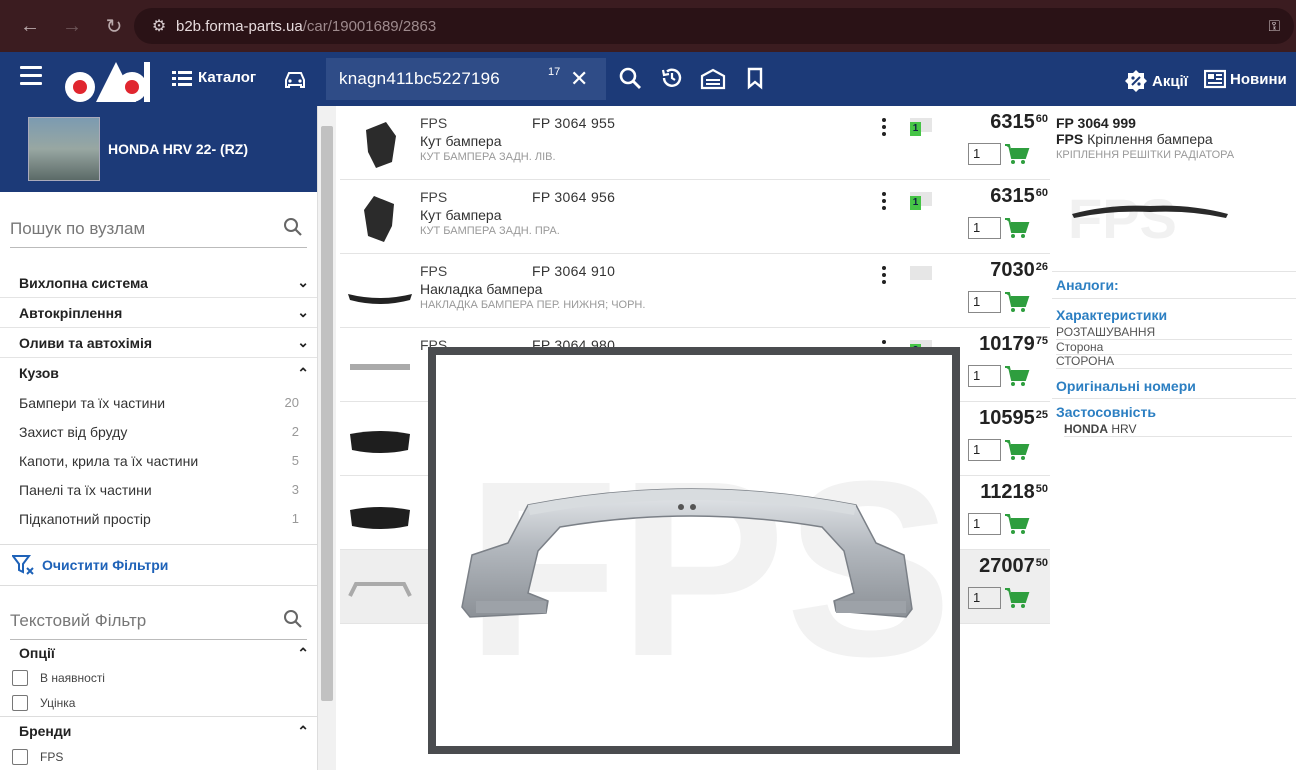 The image size is (1296, 770). What do you see at coordinates (1122, 216) in the screenshot?
I see `svg-text: FPS` at bounding box center [1122, 216].